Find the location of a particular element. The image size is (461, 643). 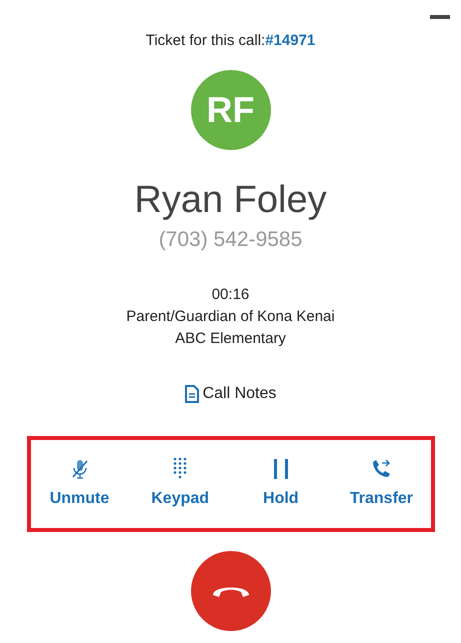

phone-transfer-icon is located at coordinates (381, 468).